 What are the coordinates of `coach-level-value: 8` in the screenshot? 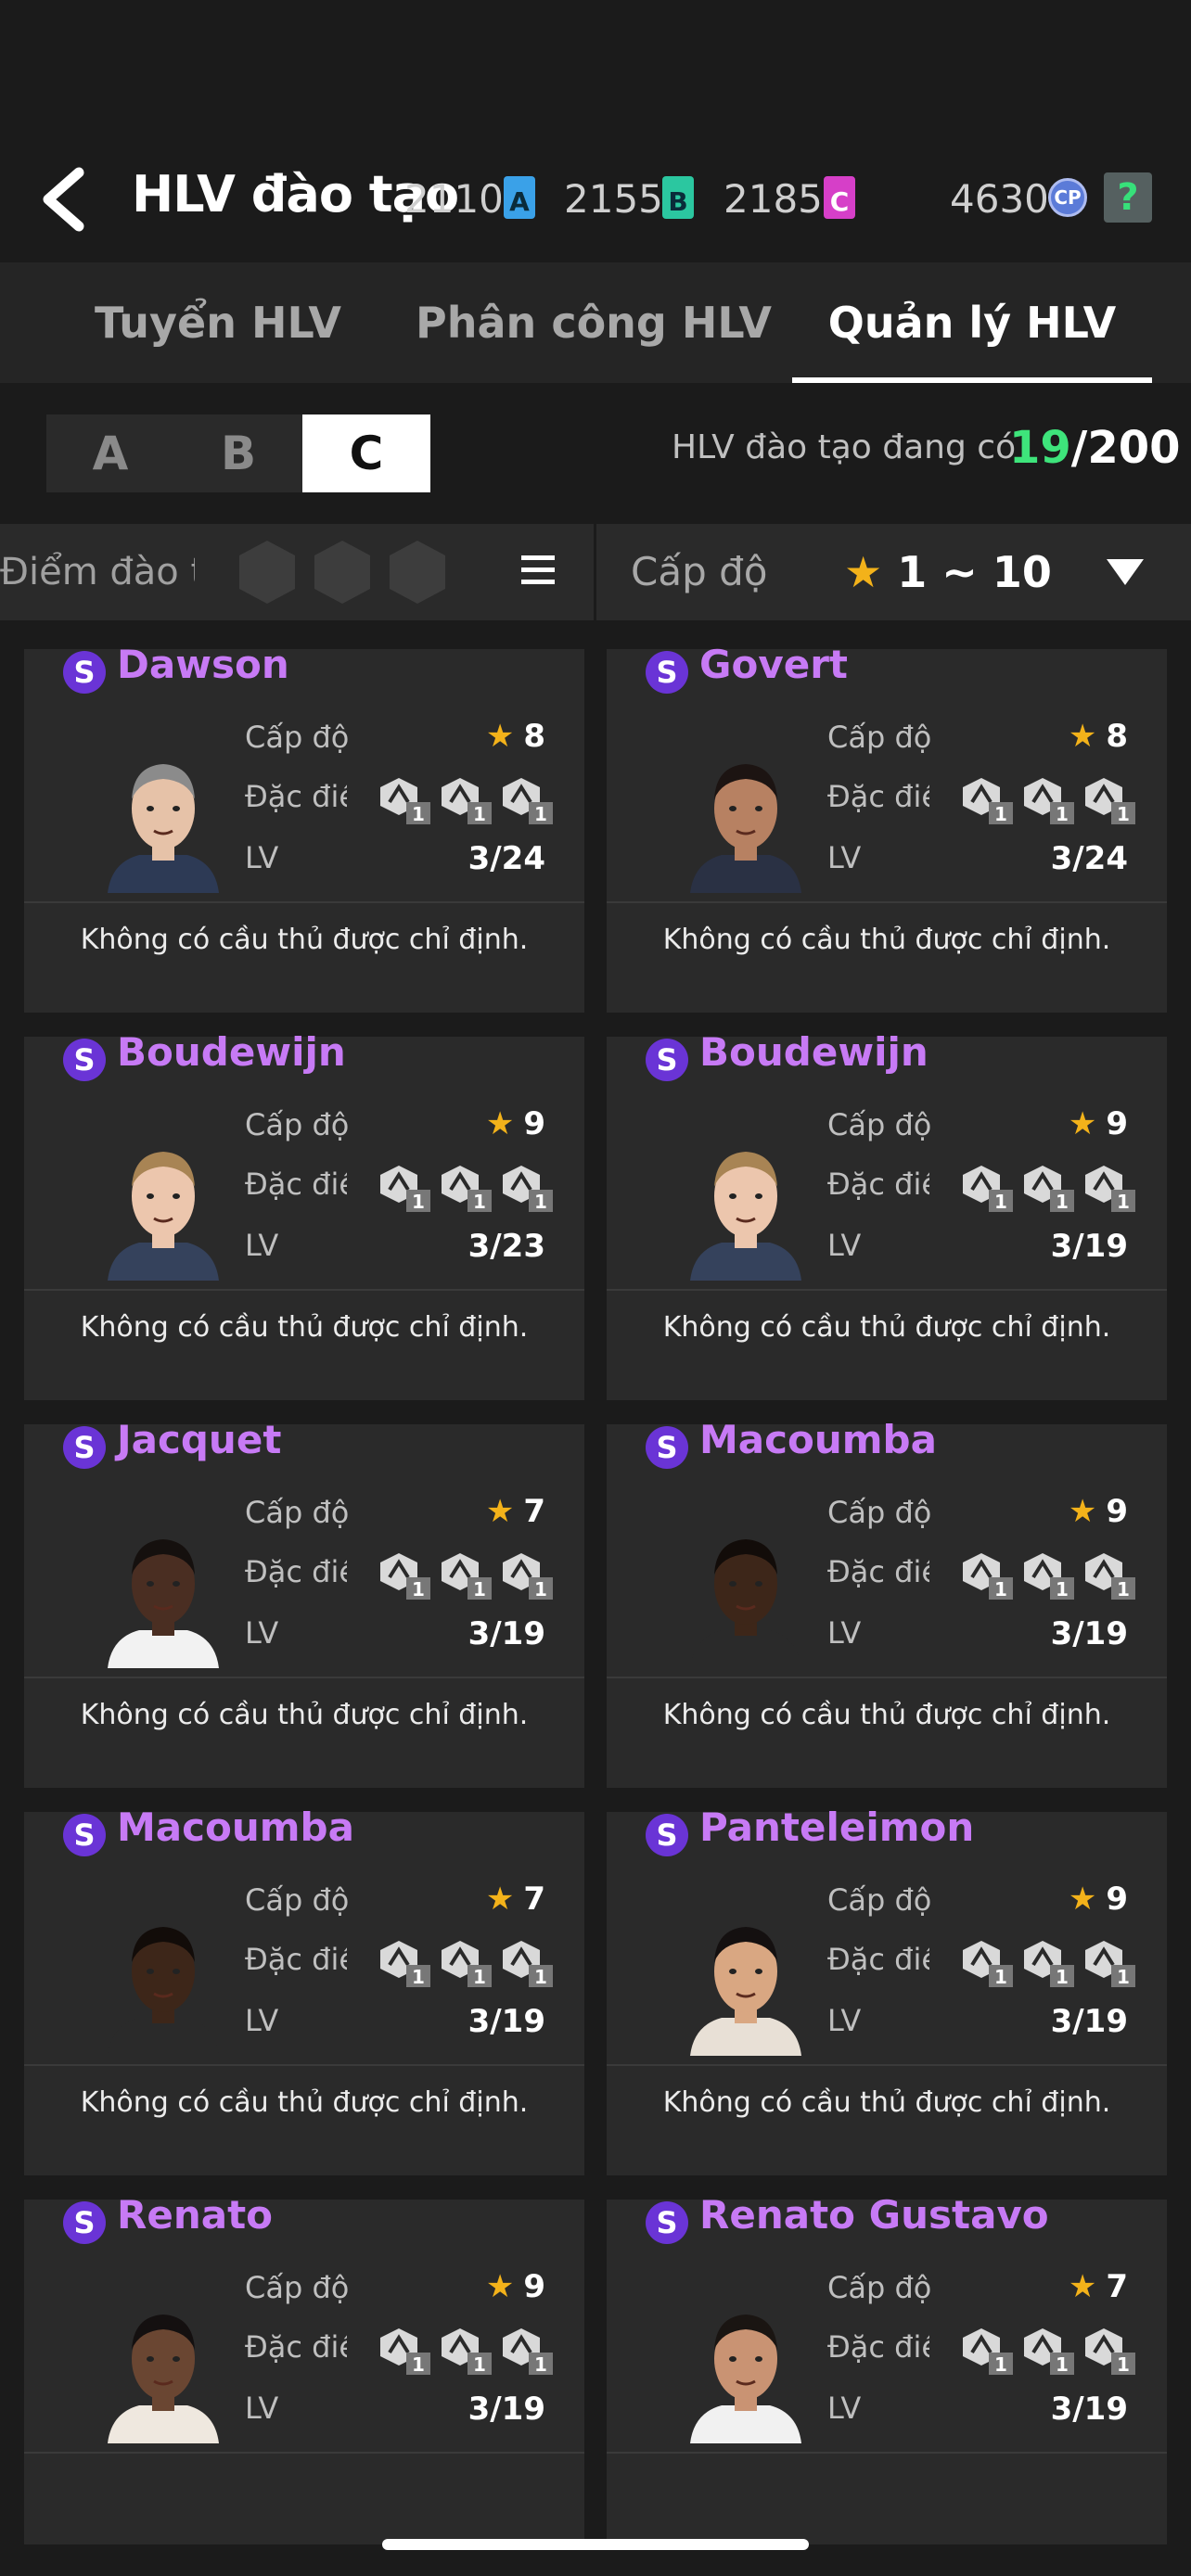 It's located at (534, 736).